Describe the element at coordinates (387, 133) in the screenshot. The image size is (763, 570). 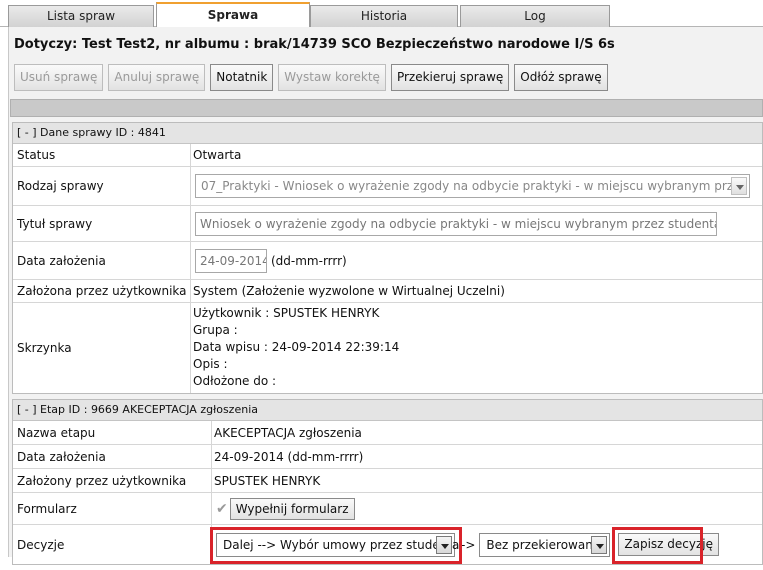
I see `case-data-header: [ - ] Dane sprawy ID : 4841` at that location.